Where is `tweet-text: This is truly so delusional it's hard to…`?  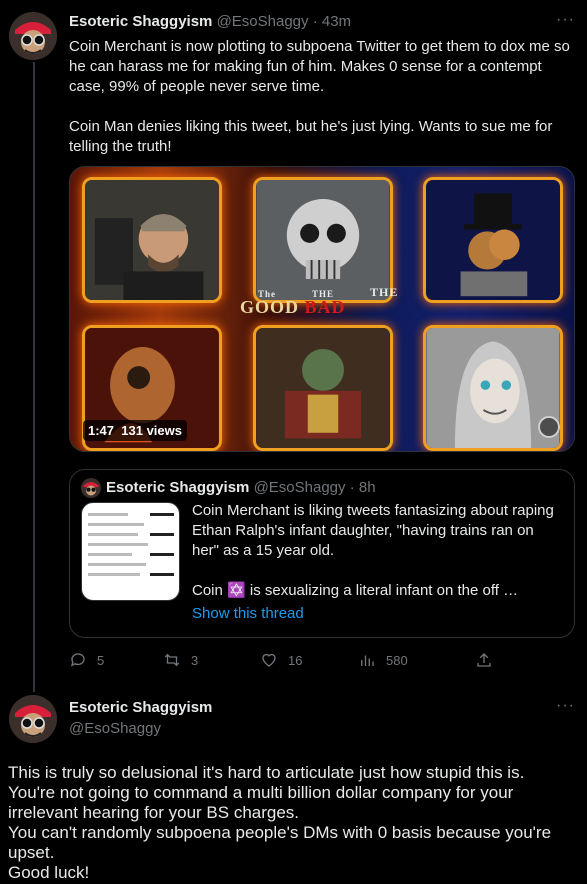
tweet-text: This is truly so delusional it's hard to… is located at coordinates (280, 822).